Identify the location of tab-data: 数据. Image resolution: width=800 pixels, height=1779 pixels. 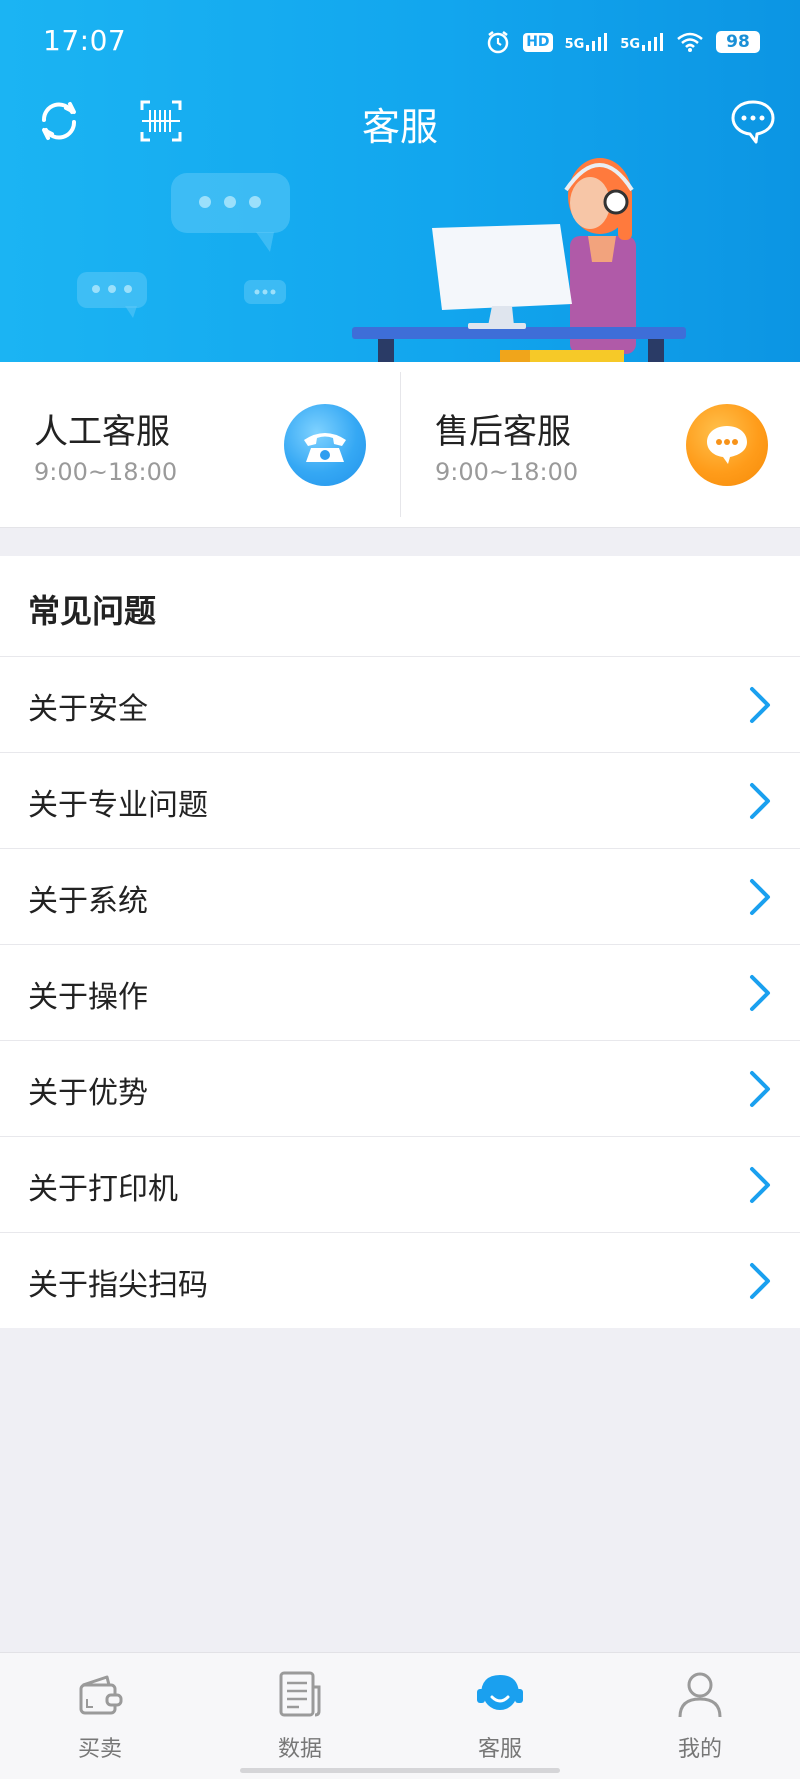
(300, 1716).